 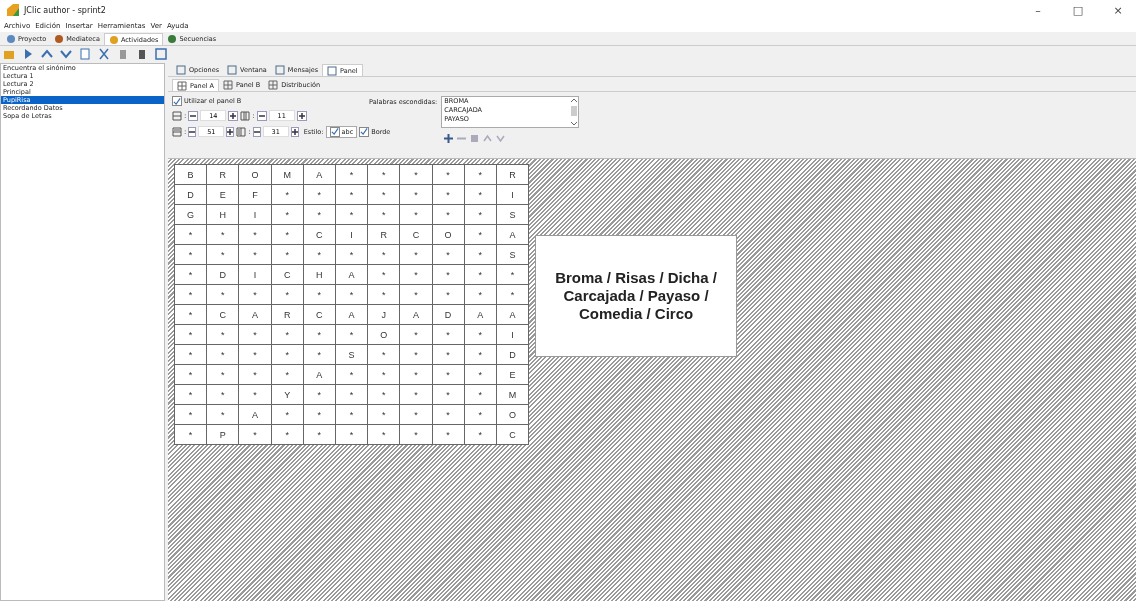 I want to click on width-icon, so click(x=177, y=131).